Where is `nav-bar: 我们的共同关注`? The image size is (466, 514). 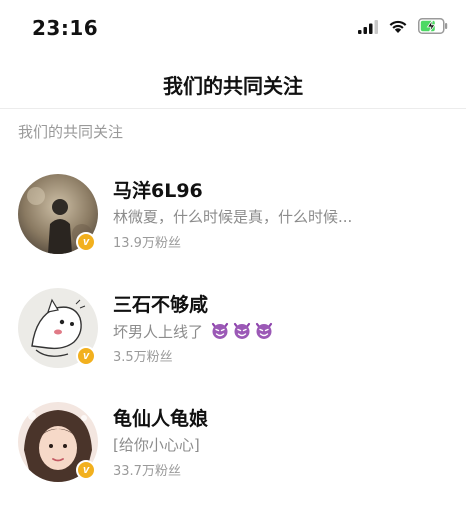
nav-bar: 我们的共同关注 is located at coordinates (233, 82).